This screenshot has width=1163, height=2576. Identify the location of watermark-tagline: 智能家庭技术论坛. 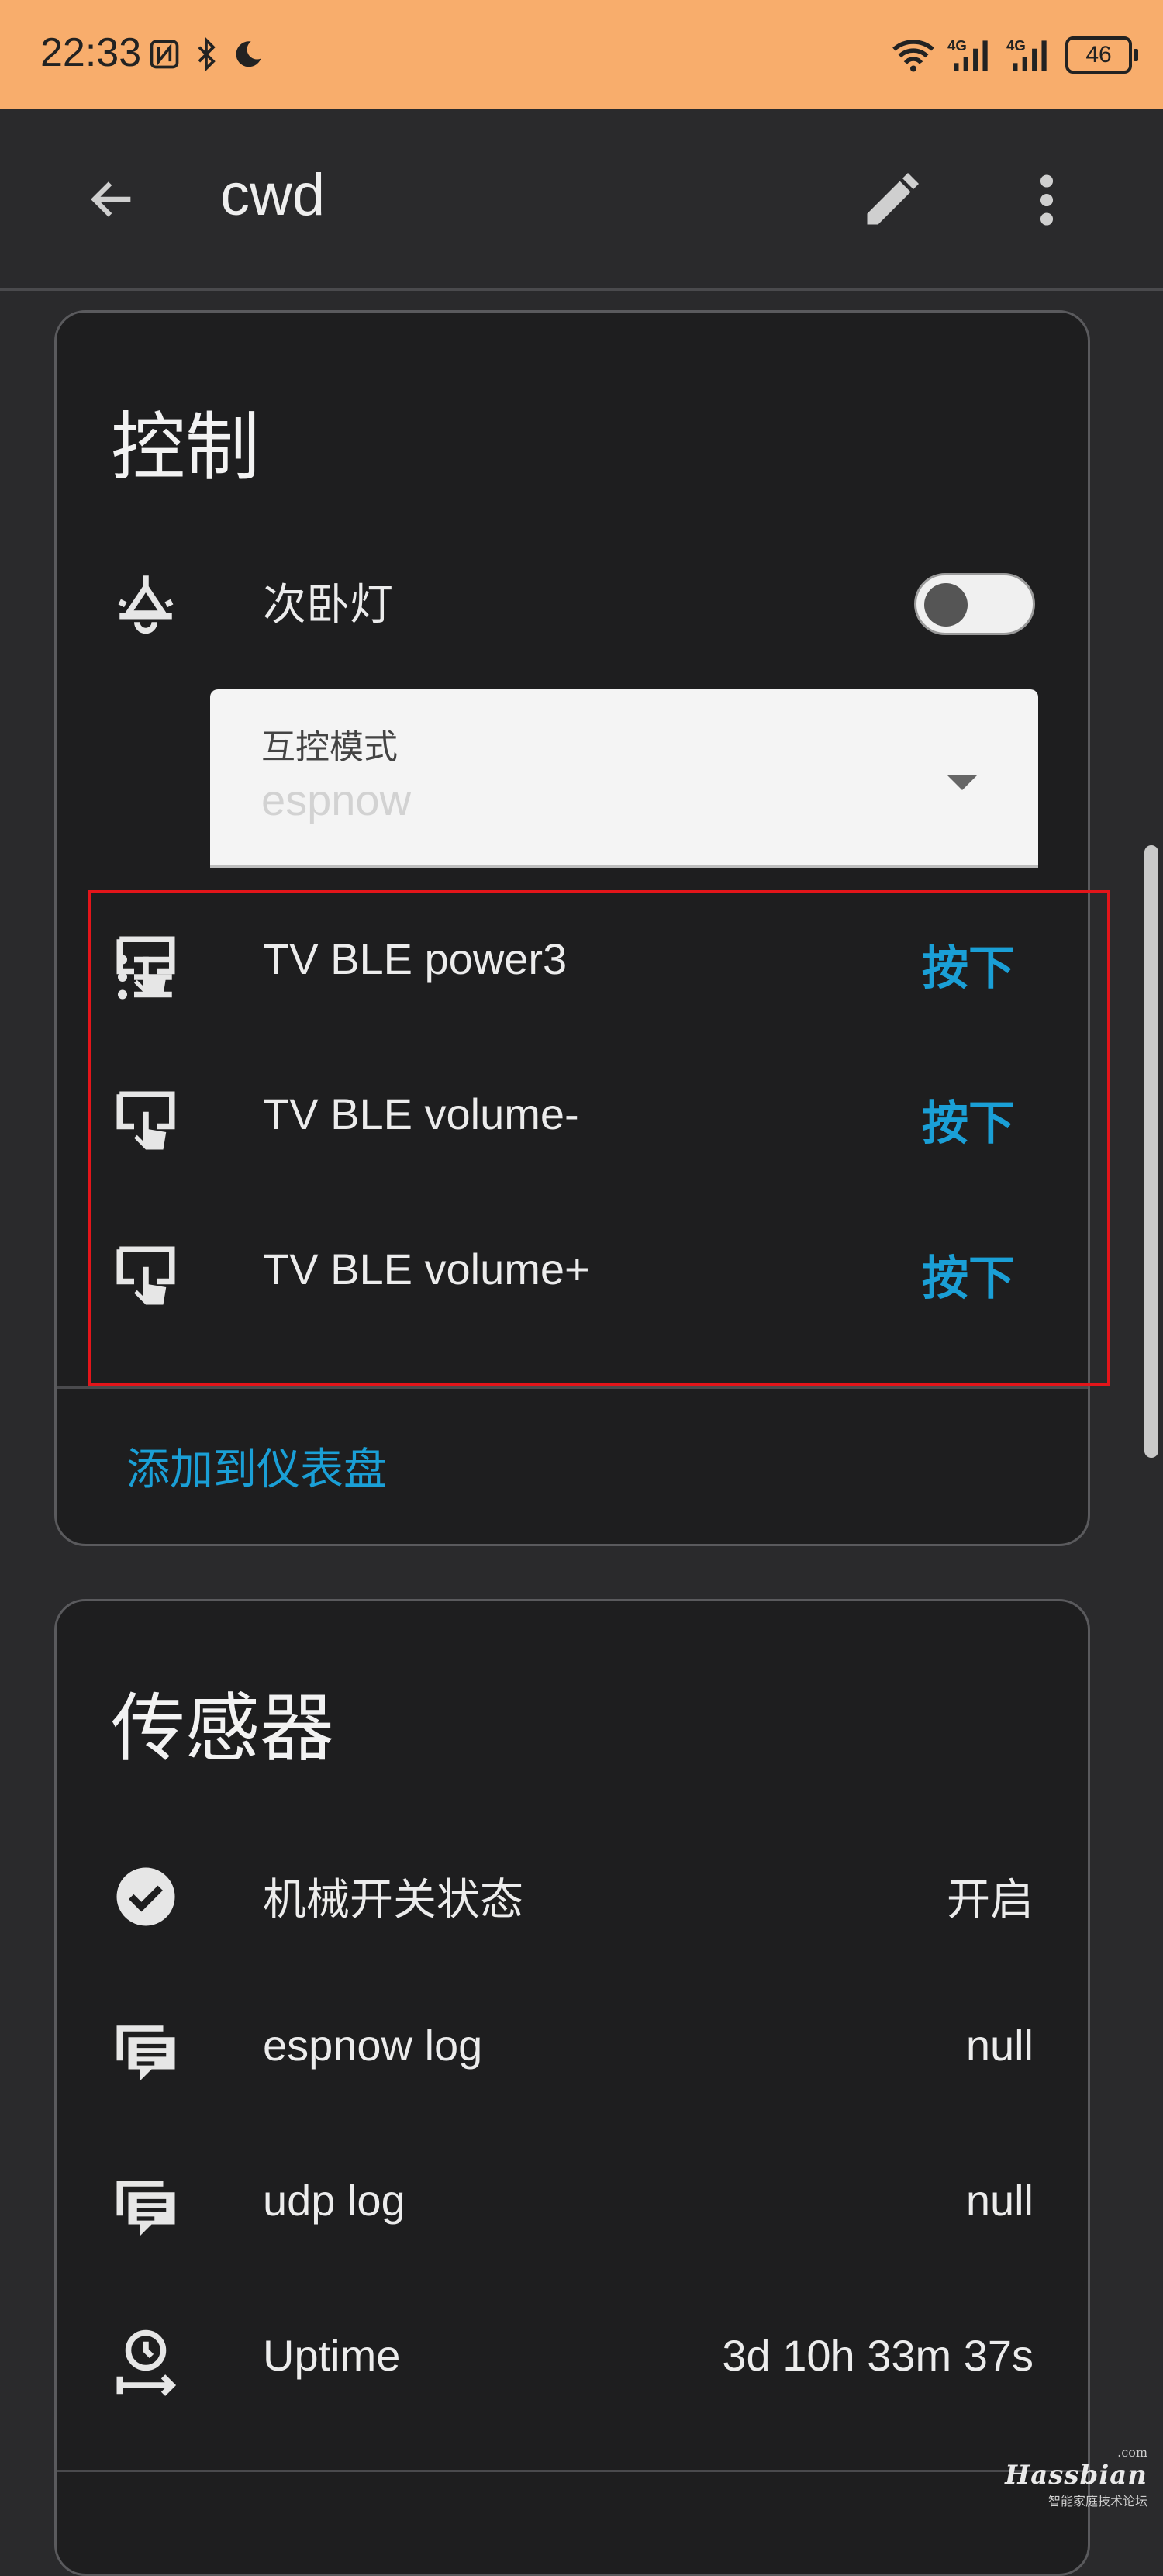
(1097, 2501).